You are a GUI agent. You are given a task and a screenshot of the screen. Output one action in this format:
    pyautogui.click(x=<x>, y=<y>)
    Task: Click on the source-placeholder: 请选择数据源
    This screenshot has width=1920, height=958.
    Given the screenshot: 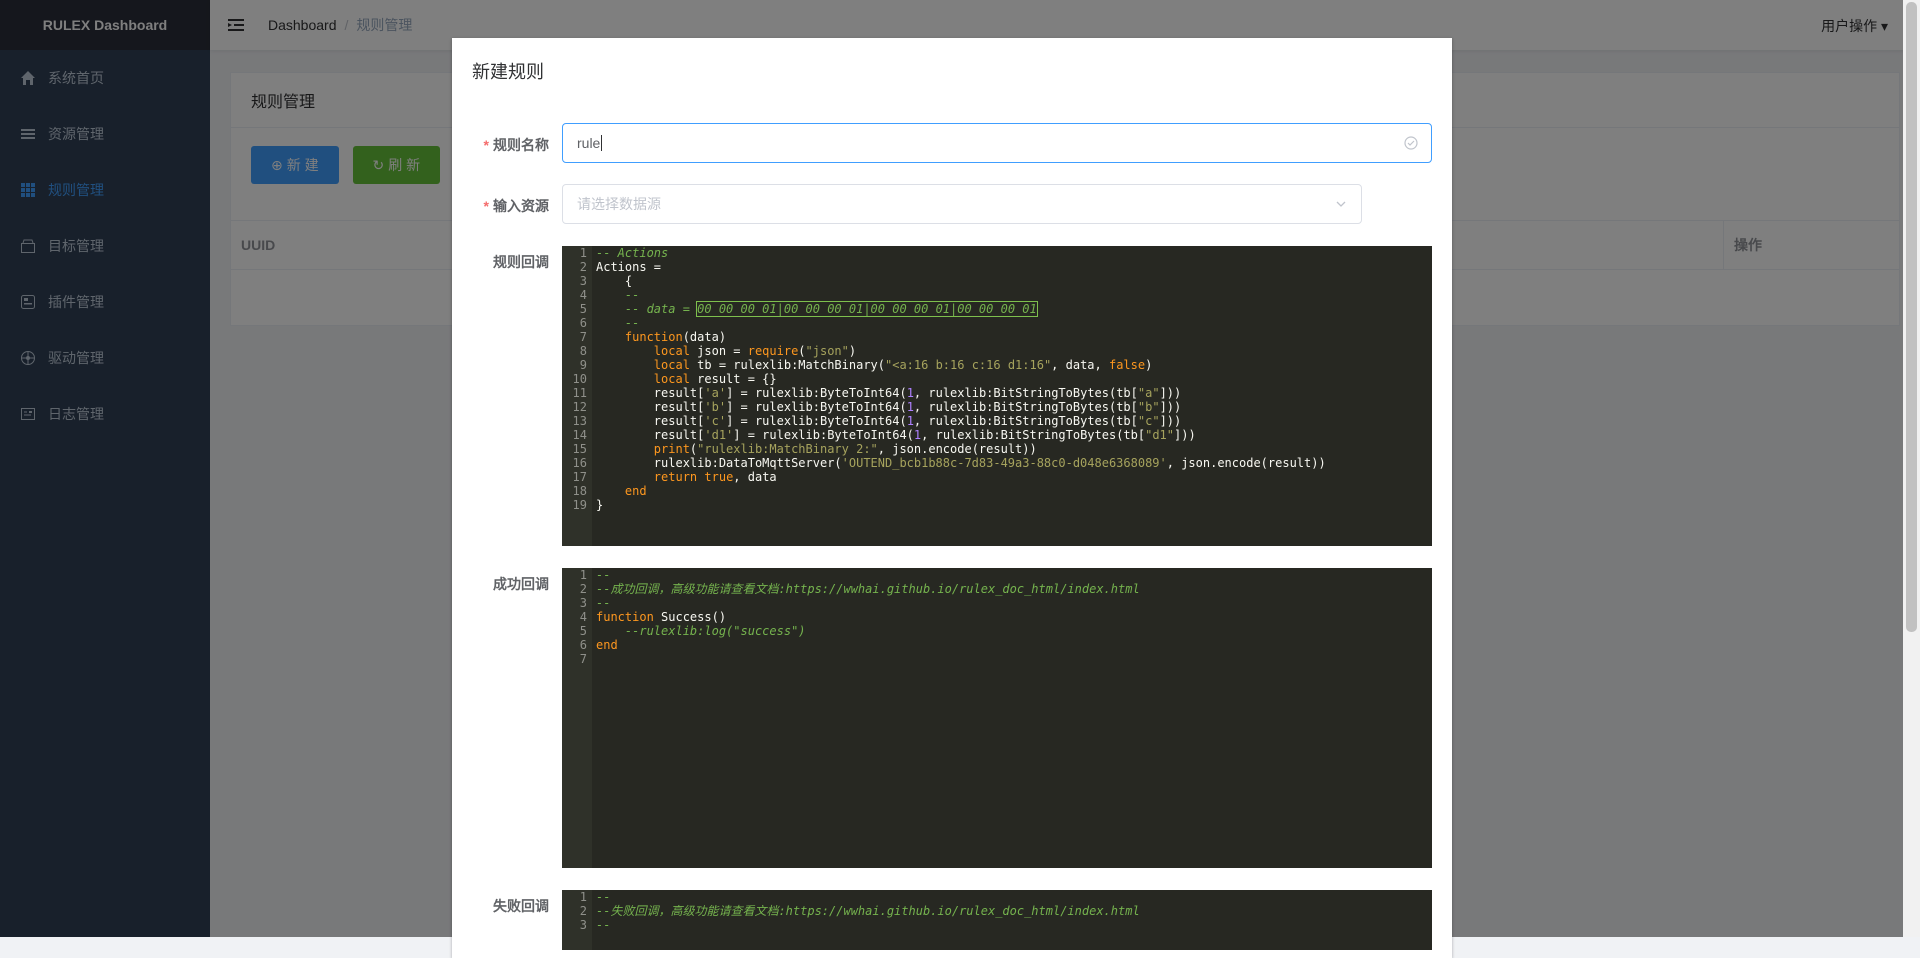 What is the action you would take?
    pyautogui.click(x=619, y=204)
    